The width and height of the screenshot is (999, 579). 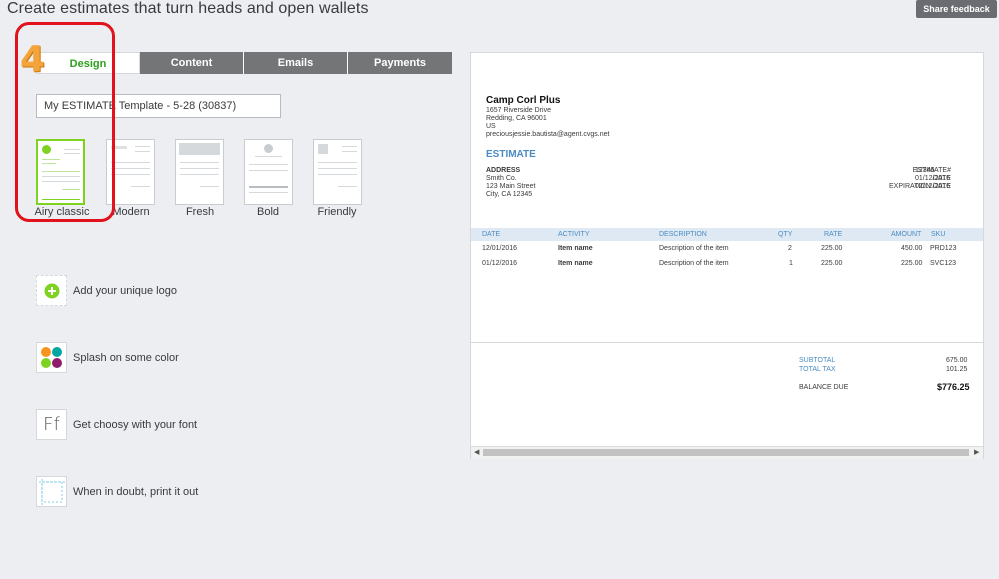 I want to click on template-fresh, so click(x=199, y=172).